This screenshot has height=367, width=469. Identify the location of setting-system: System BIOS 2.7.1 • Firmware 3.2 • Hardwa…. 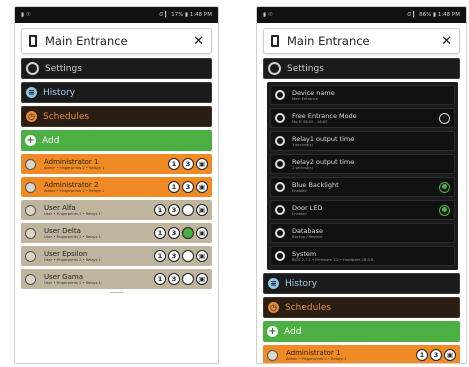
(362, 256).